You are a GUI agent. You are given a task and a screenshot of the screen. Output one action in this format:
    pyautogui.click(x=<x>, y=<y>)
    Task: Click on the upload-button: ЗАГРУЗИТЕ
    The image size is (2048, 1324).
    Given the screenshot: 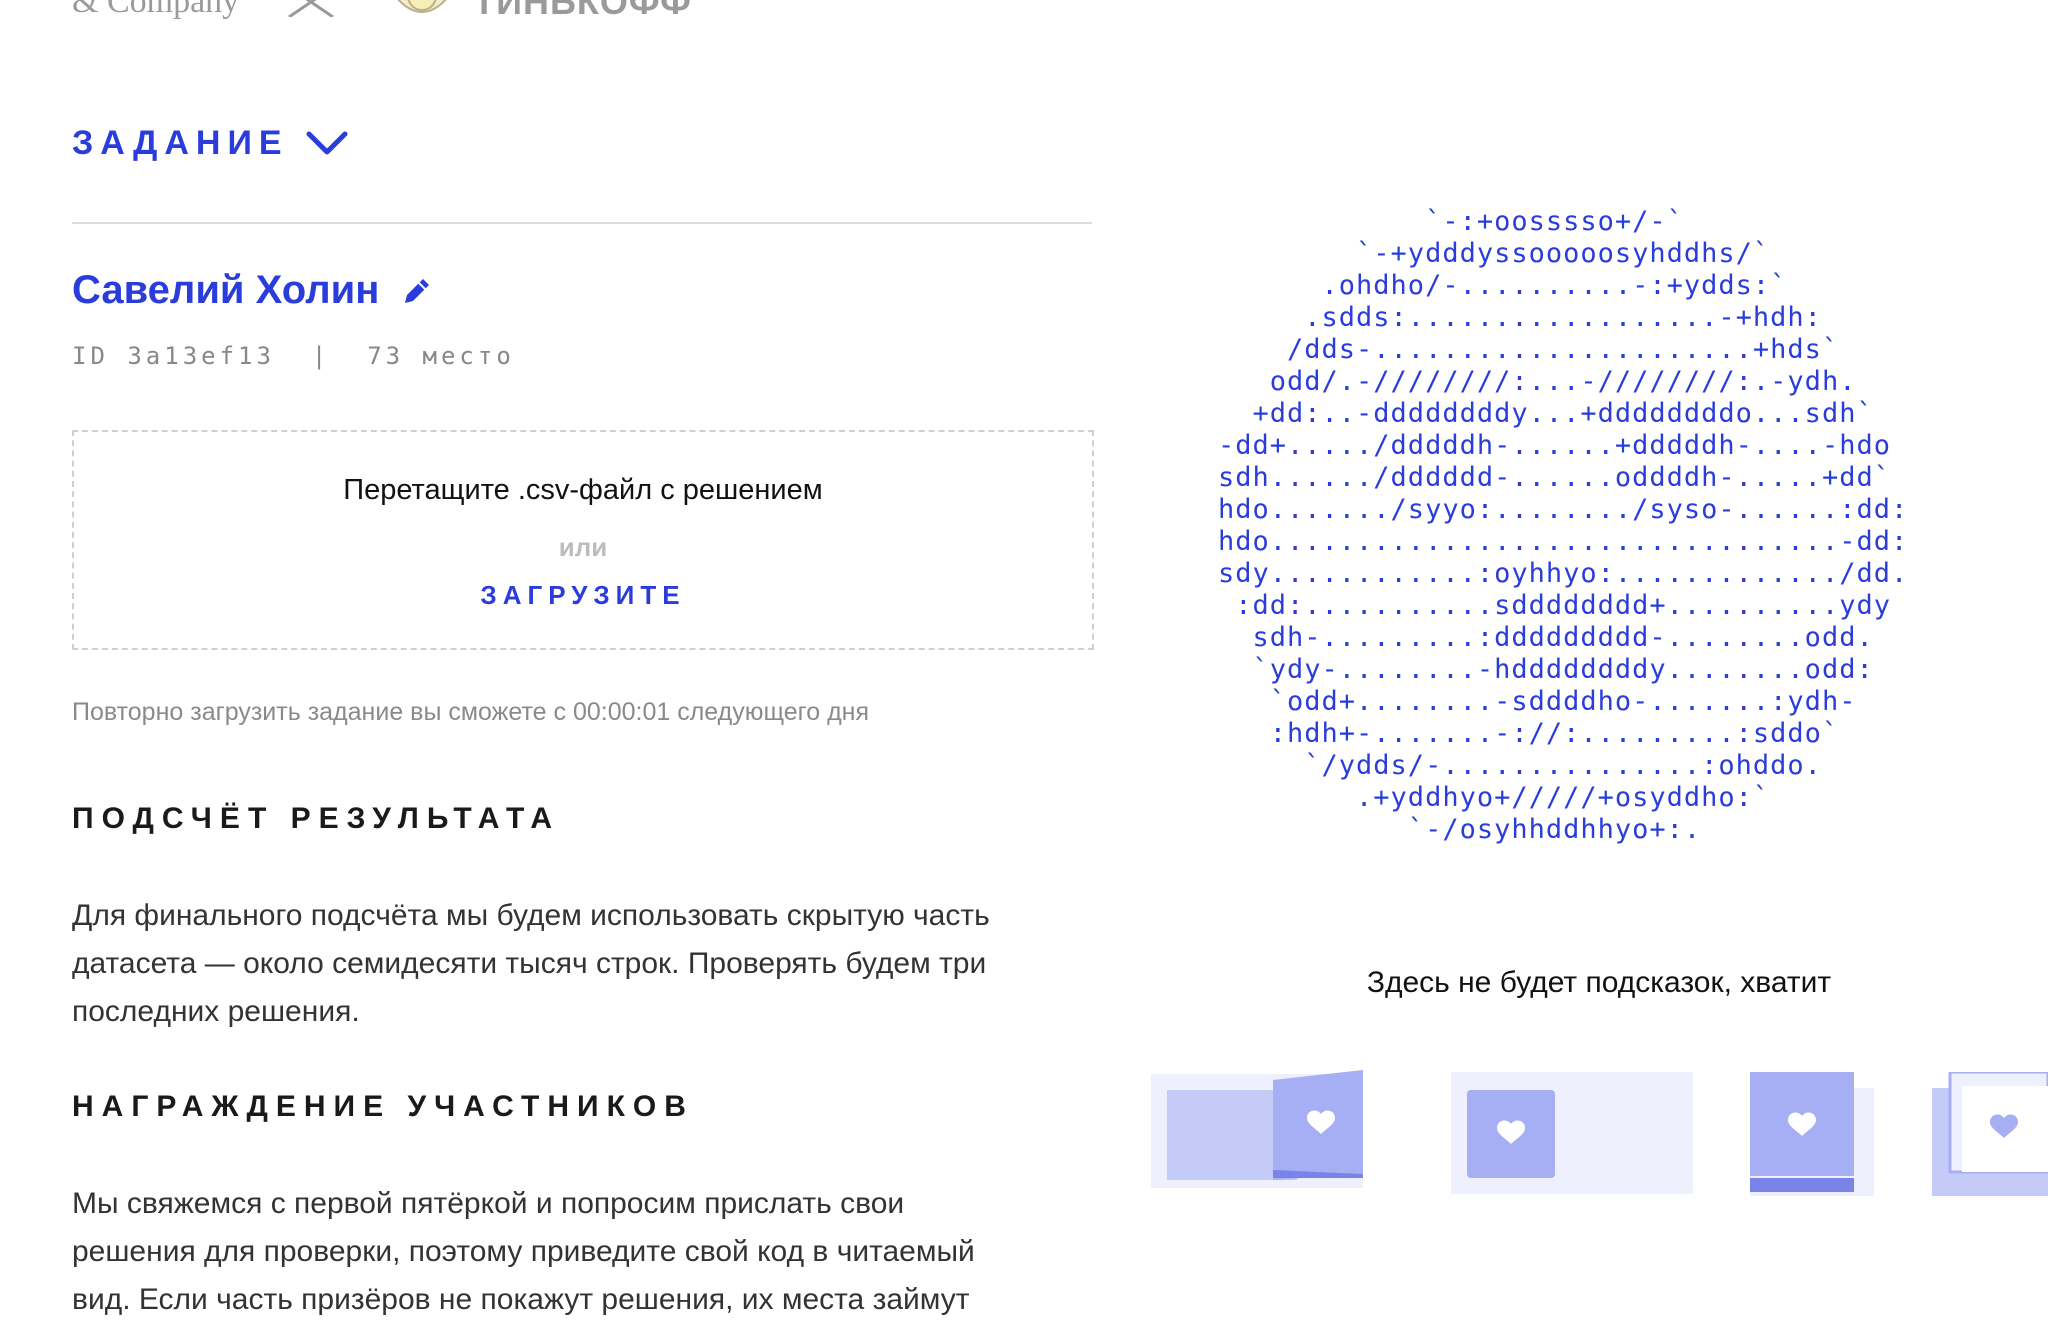 What is the action you would take?
    pyautogui.click(x=583, y=595)
    